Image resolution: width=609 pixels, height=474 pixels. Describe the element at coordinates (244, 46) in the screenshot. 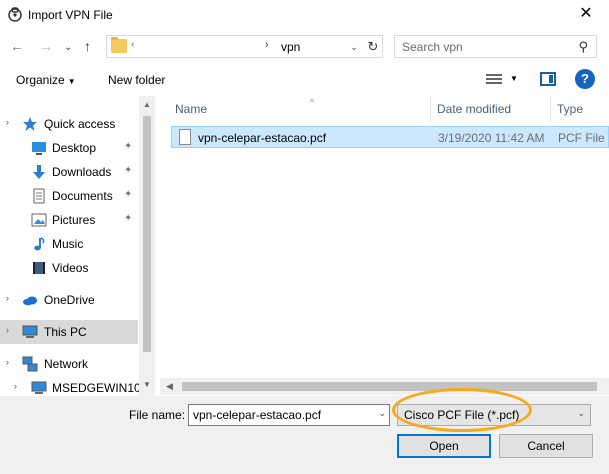

I see `address-bar: ‹ › vpn ⌄ ↻` at that location.